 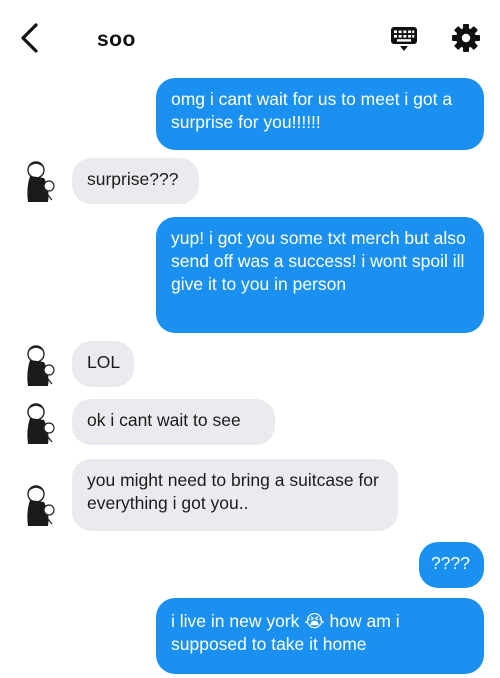 I want to click on message-bubble-incoming: LOL, so click(x=103, y=364).